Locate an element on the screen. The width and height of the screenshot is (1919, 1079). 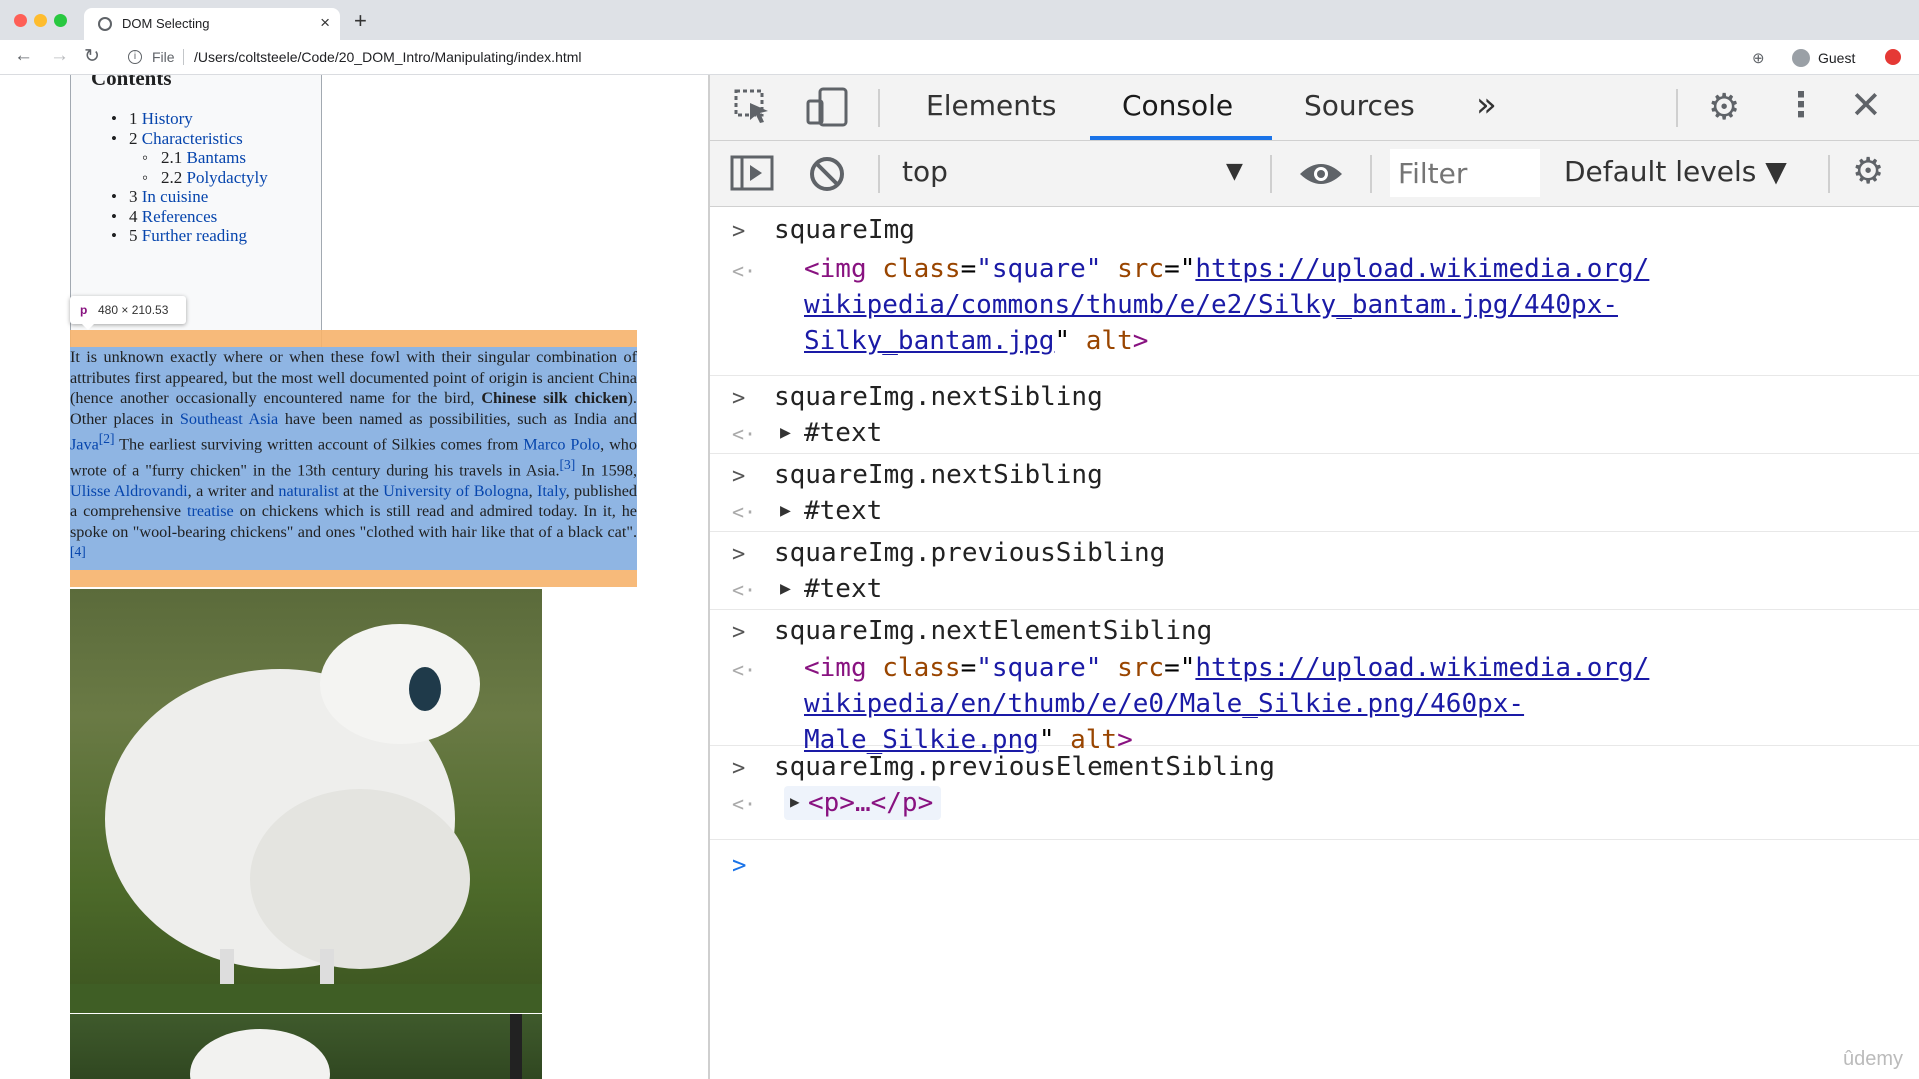
link: Ulisse Aldrovandi is located at coordinates (129, 491).